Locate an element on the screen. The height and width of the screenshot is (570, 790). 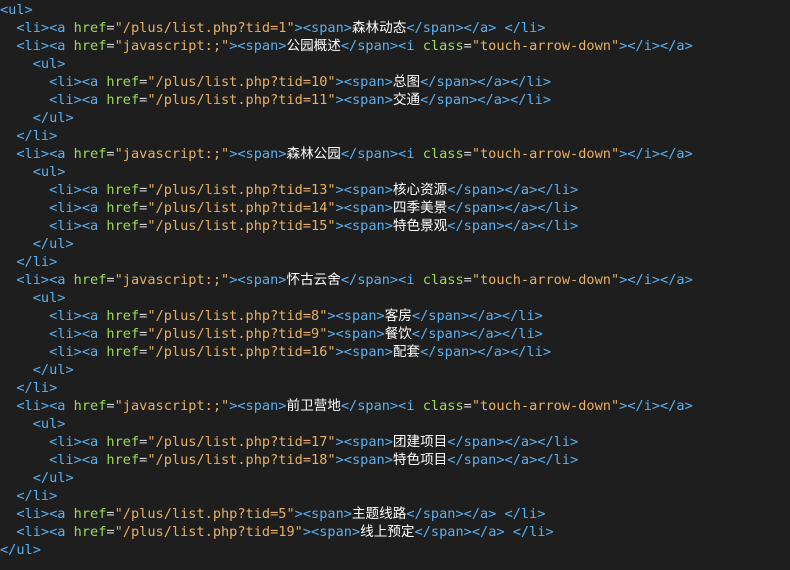
code-string-token: "/plus/list.php?tid=15" is located at coordinates (241, 226).